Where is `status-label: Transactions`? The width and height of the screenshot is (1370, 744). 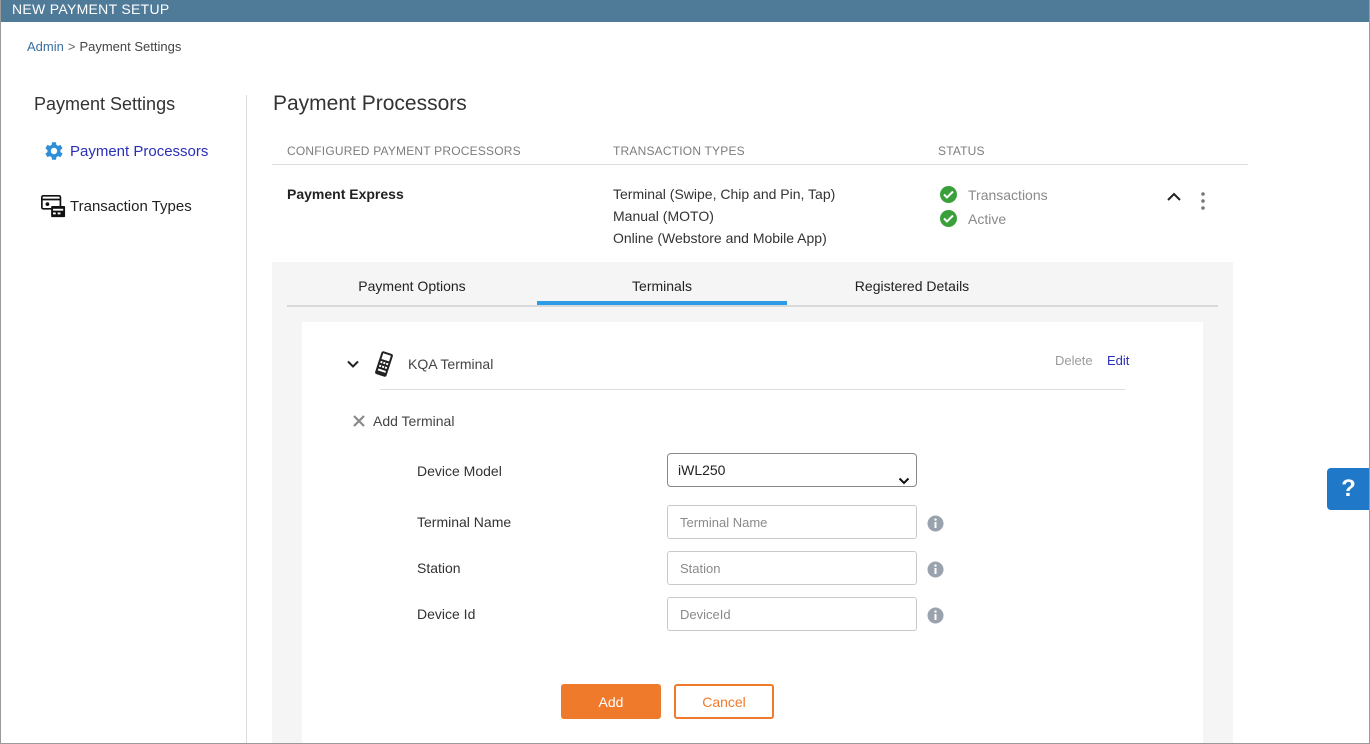
status-label: Transactions is located at coordinates (1008, 194).